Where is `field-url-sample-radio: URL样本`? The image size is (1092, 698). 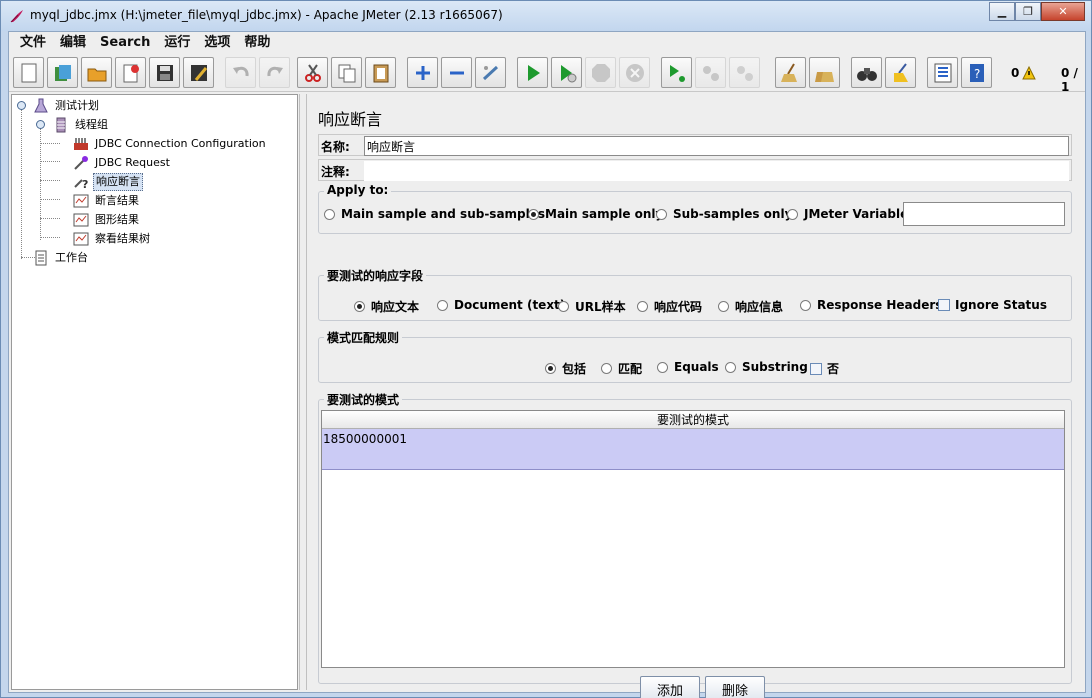 field-url-sample-radio: URL样本 is located at coordinates (592, 306).